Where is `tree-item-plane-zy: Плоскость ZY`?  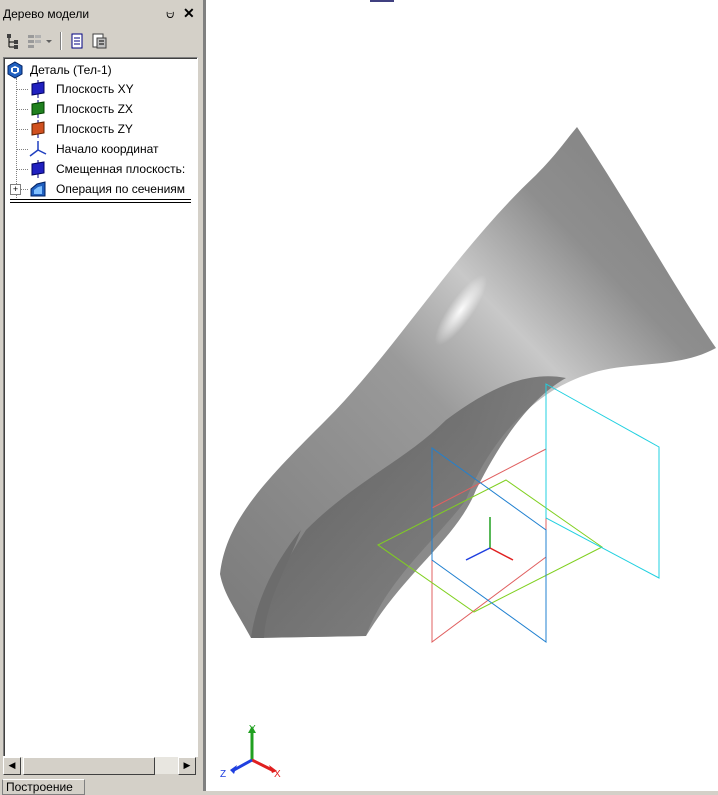 tree-item-plane-zy: Плоскость ZY is located at coordinates (111, 129).